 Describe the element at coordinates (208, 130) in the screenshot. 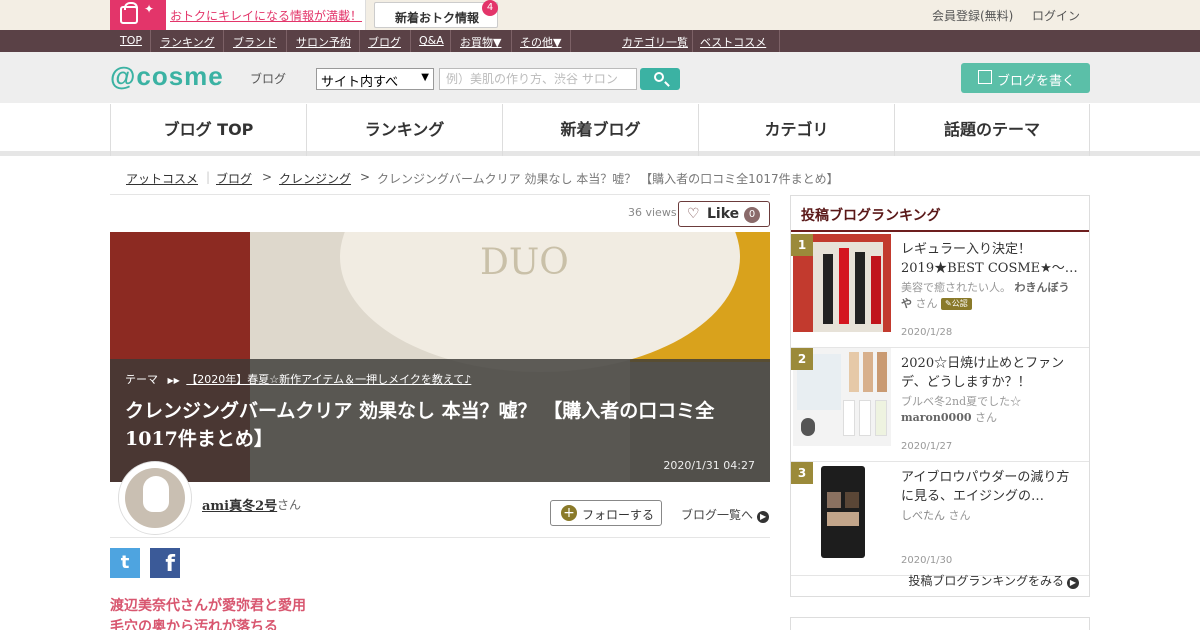

I see `menu-blog-top: ブログ TOP` at that location.